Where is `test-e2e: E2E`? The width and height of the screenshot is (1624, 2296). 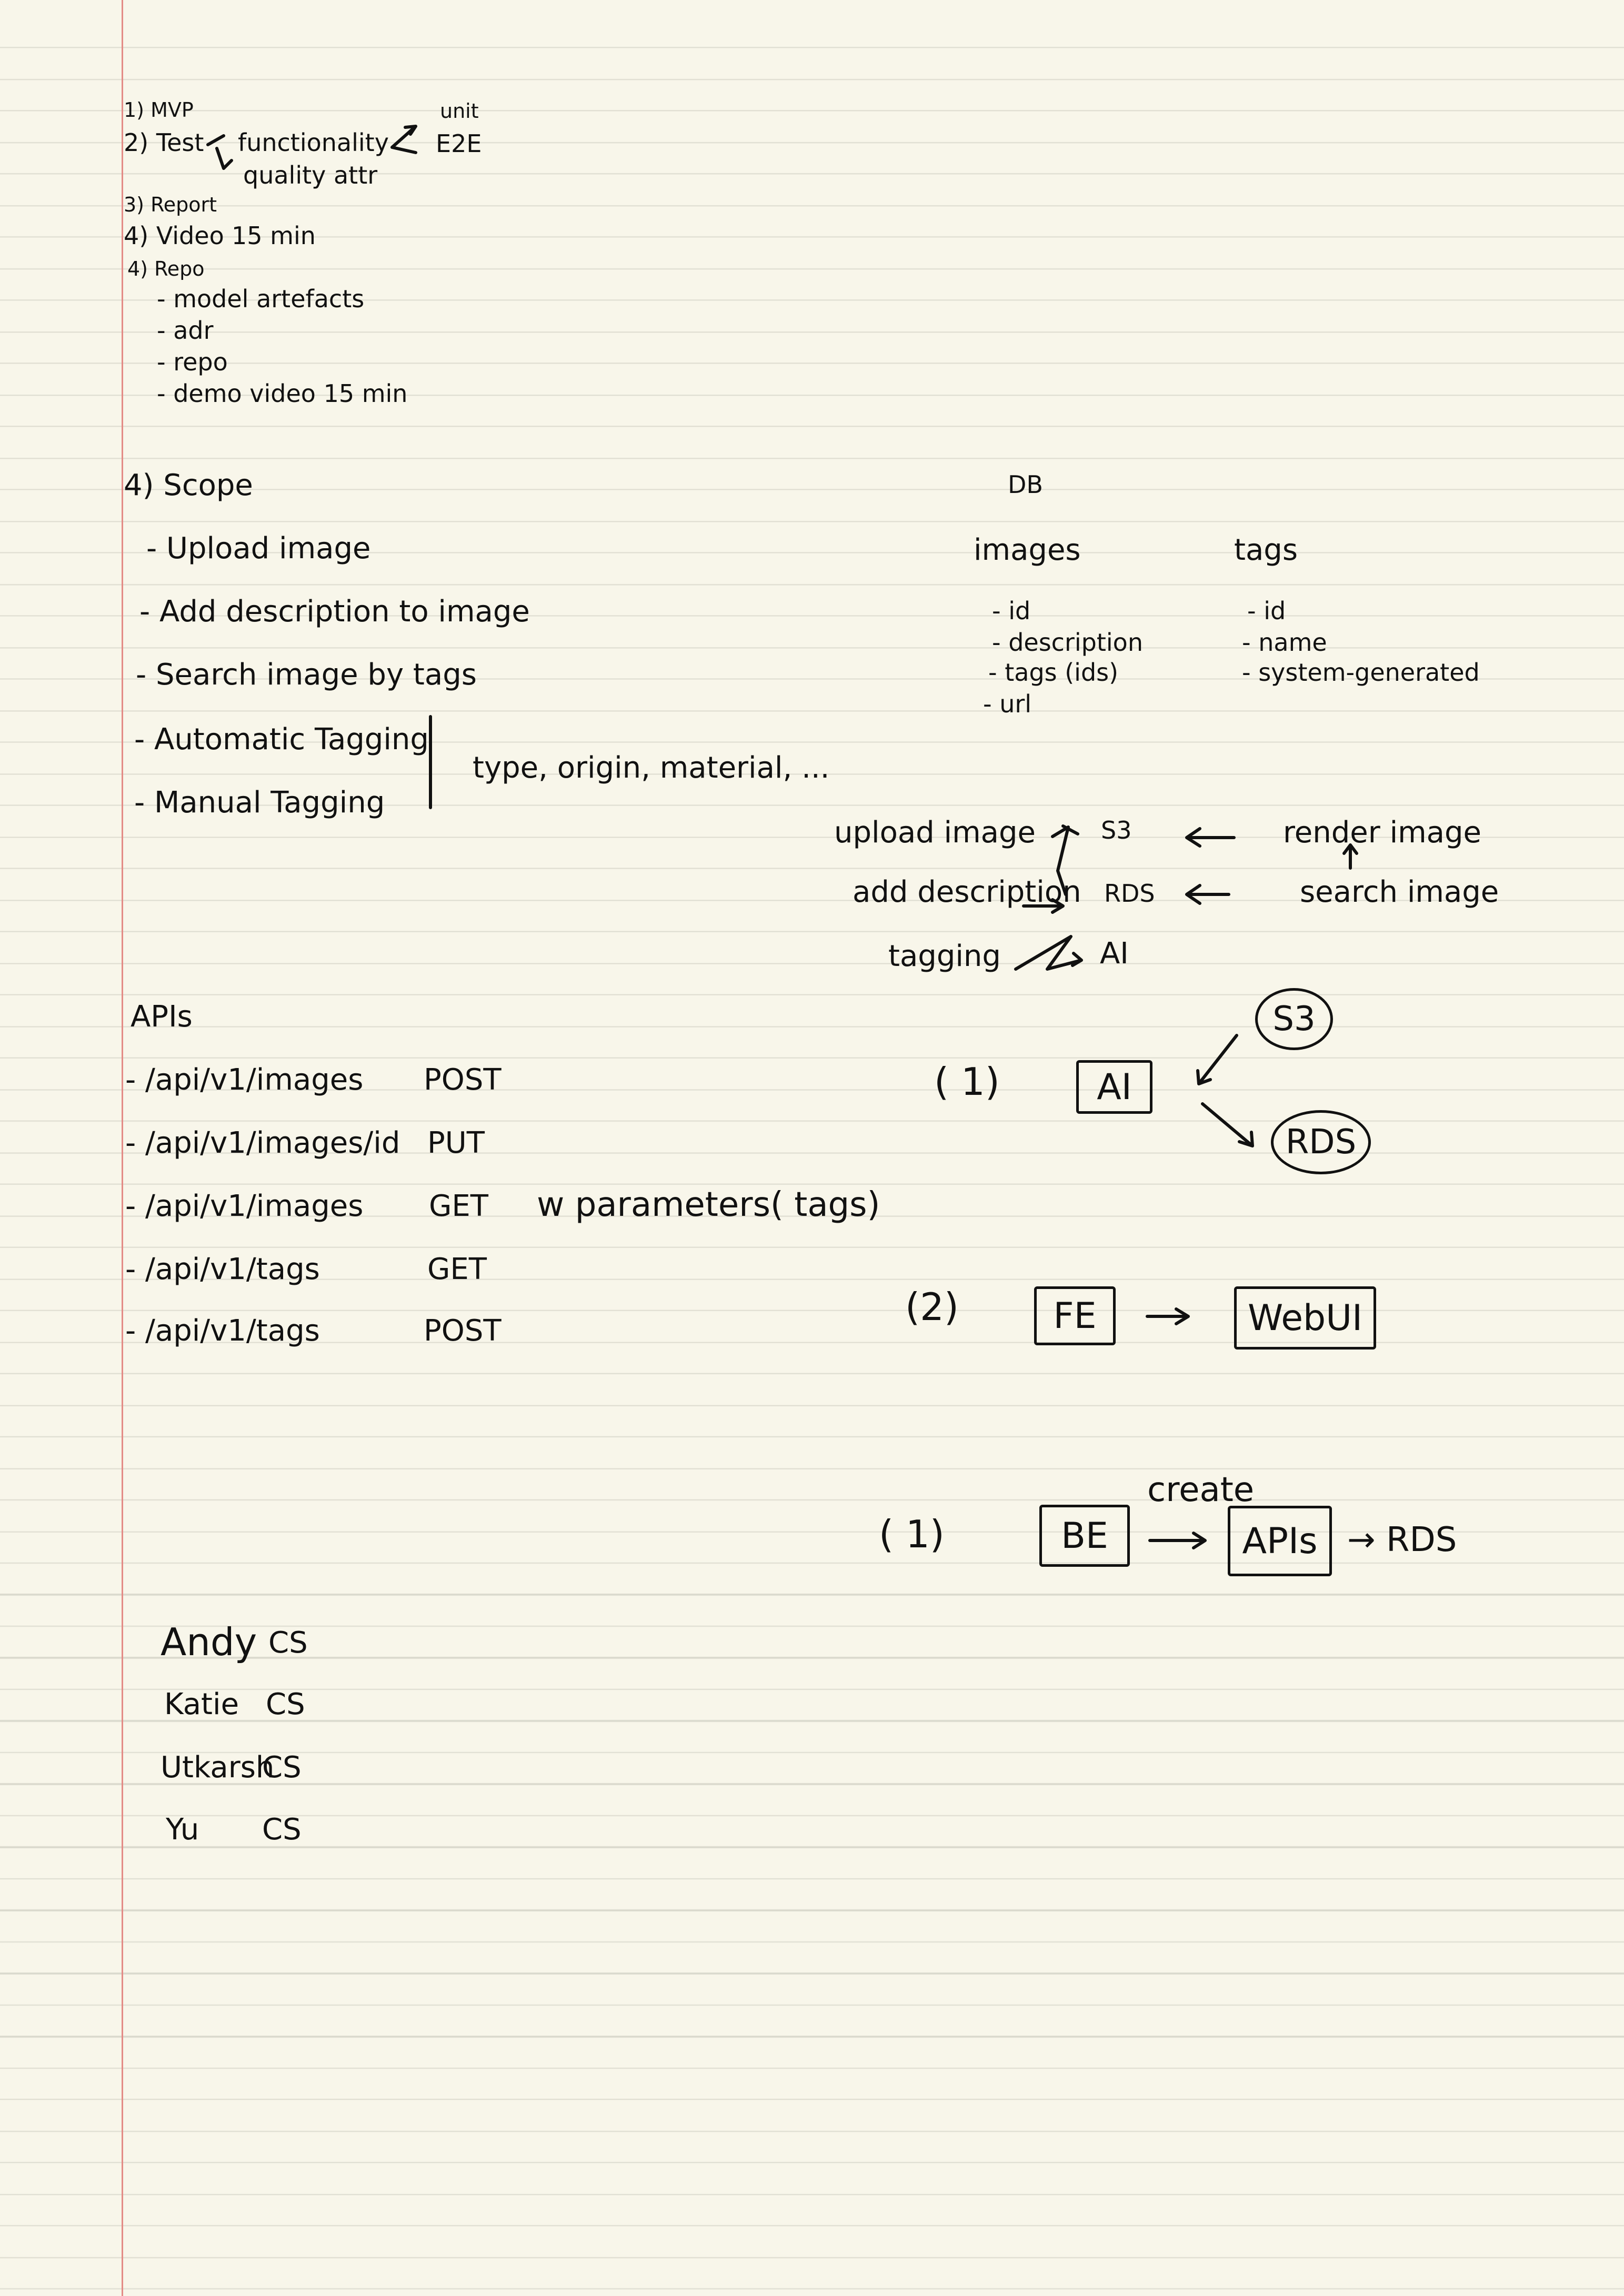
test-e2e: E2E is located at coordinates (459, 143).